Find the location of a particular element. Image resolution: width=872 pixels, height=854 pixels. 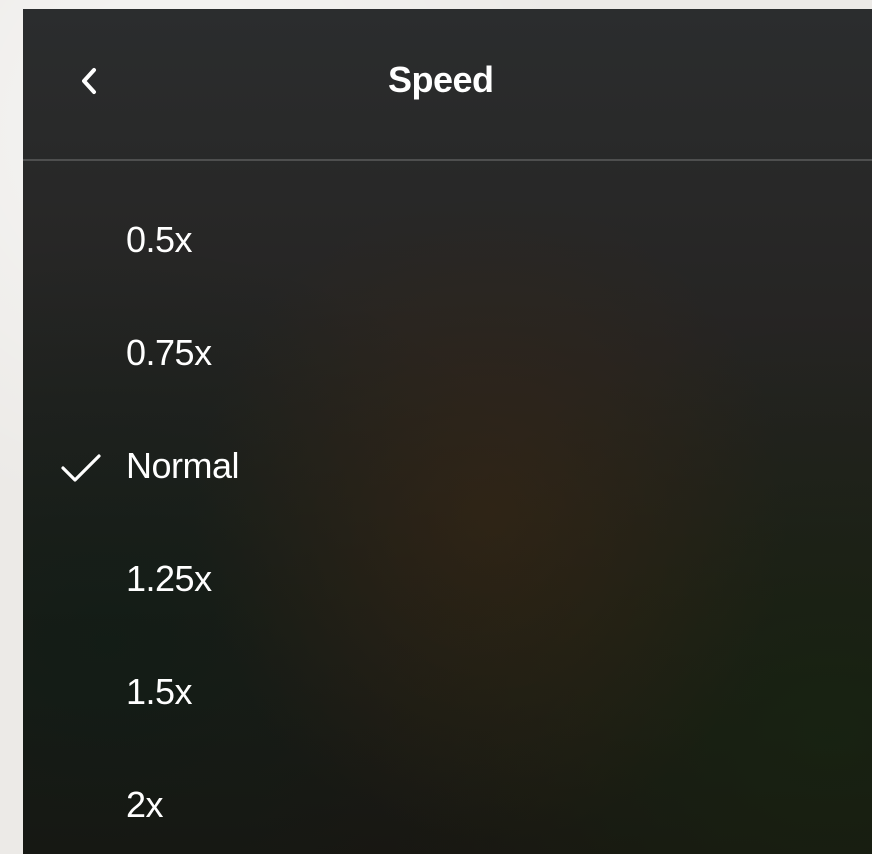

speed-option-1-5x: 1.5x is located at coordinates (447, 690).